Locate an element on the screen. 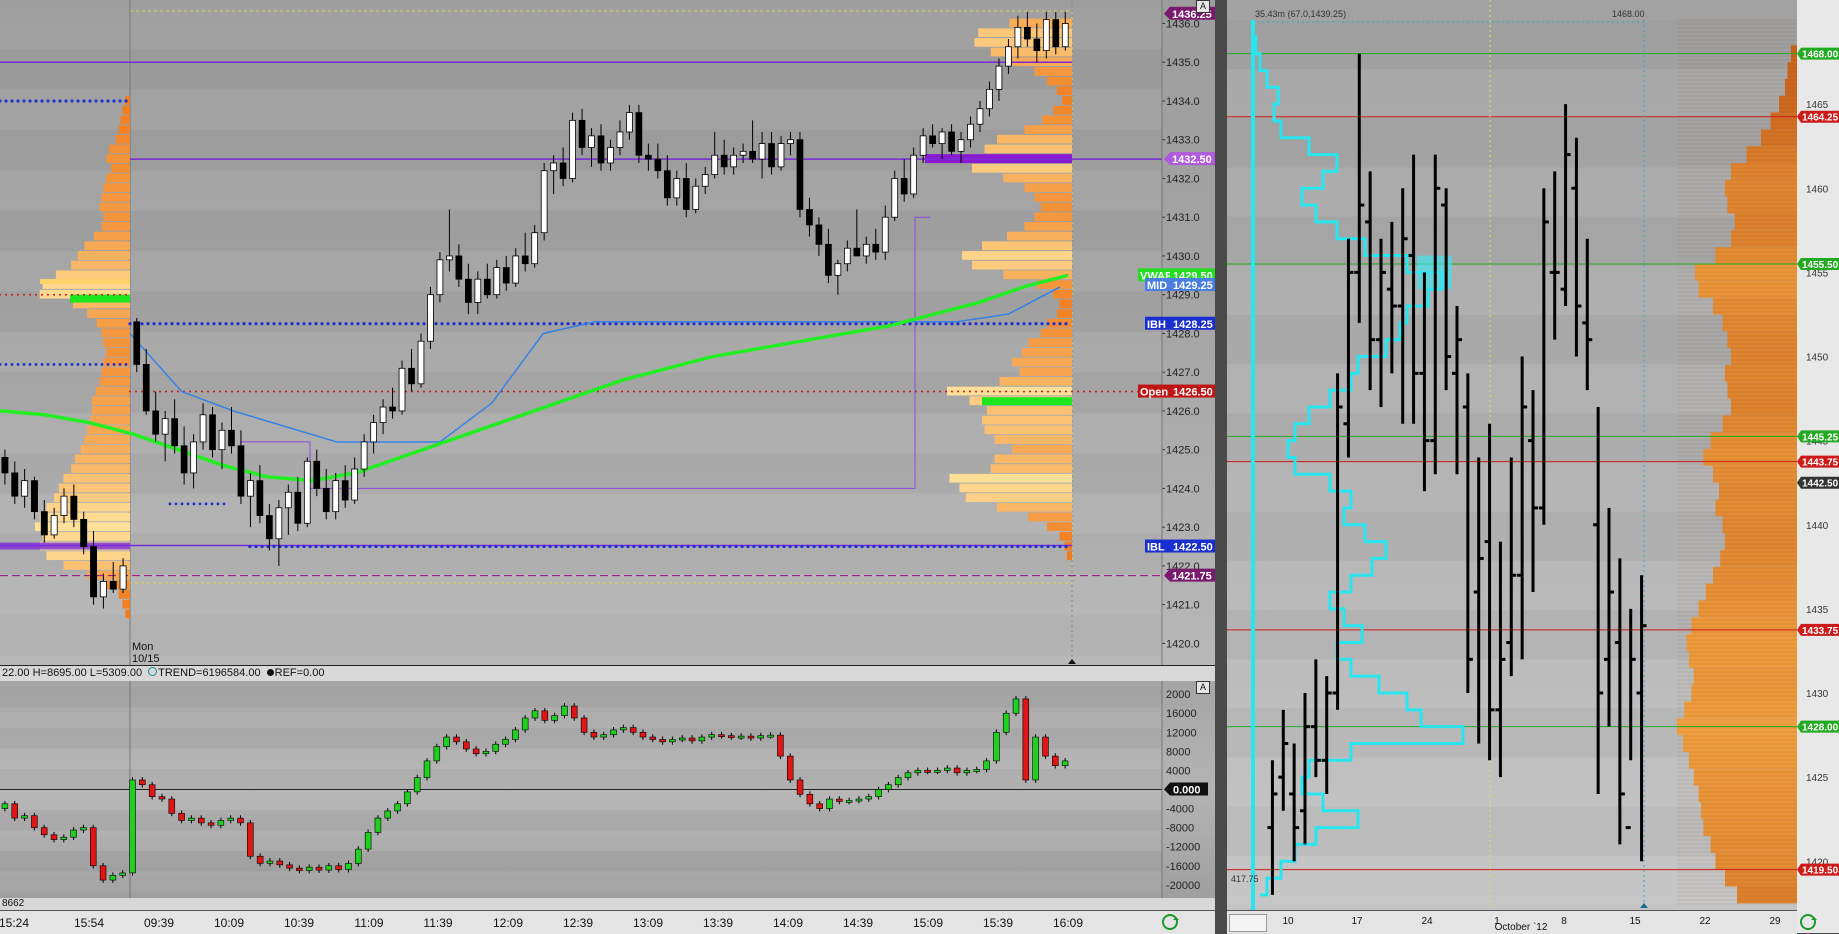 The image size is (1839, 934). price-marker: MID 1429.25 is located at coordinates (1180, 285).